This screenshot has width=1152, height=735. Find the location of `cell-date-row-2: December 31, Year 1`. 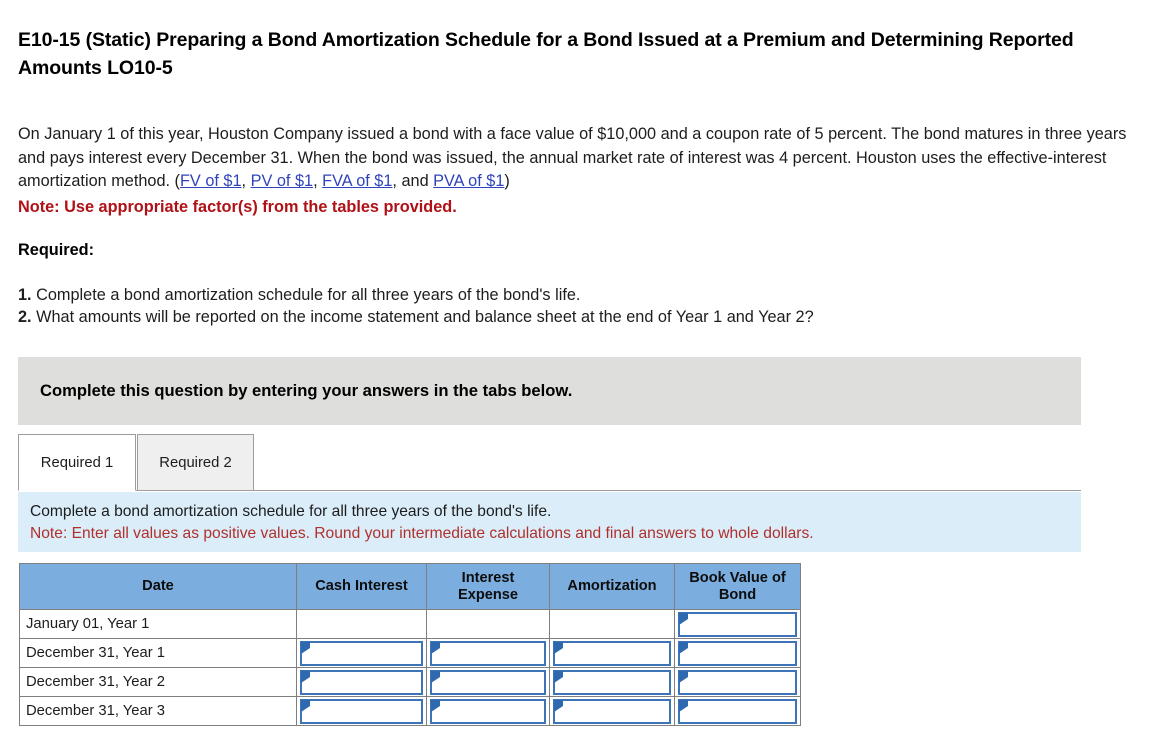

cell-date-row-2: December 31, Year 1 is located at coordinates (158, 653).